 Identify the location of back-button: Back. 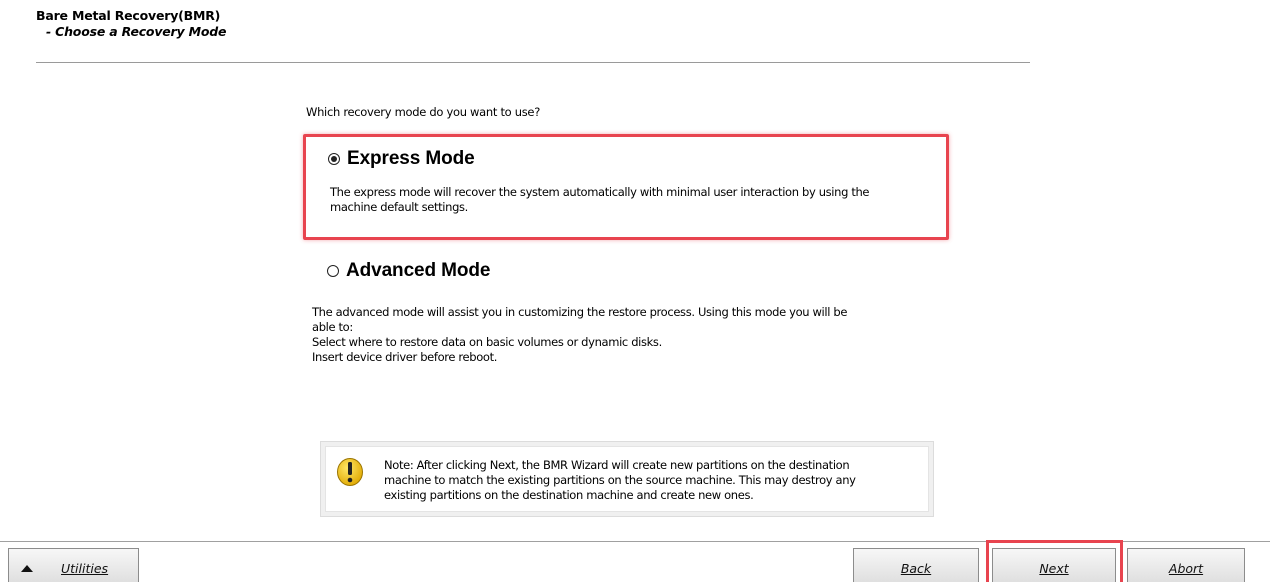
(916, 565).